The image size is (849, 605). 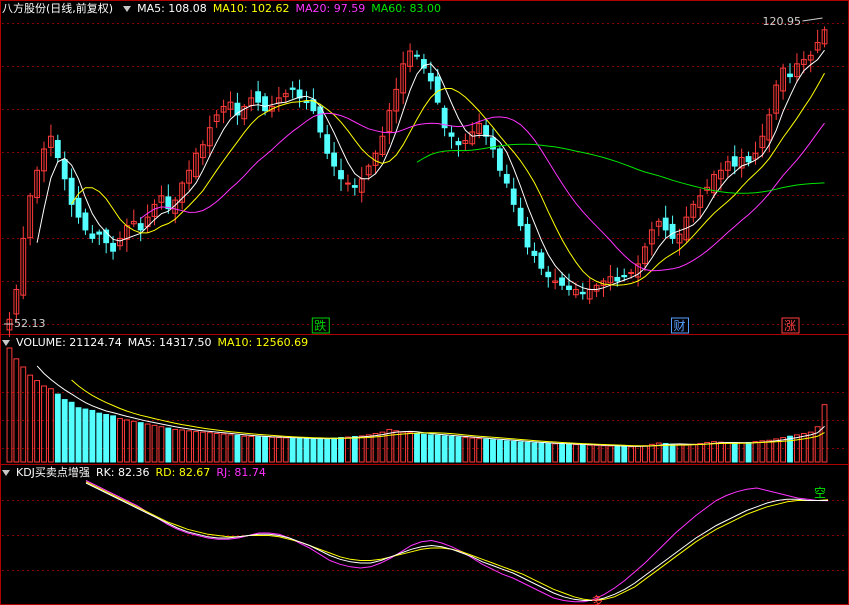 I want to click on period-label: (日线,前复权), so click(x=79, y=8).